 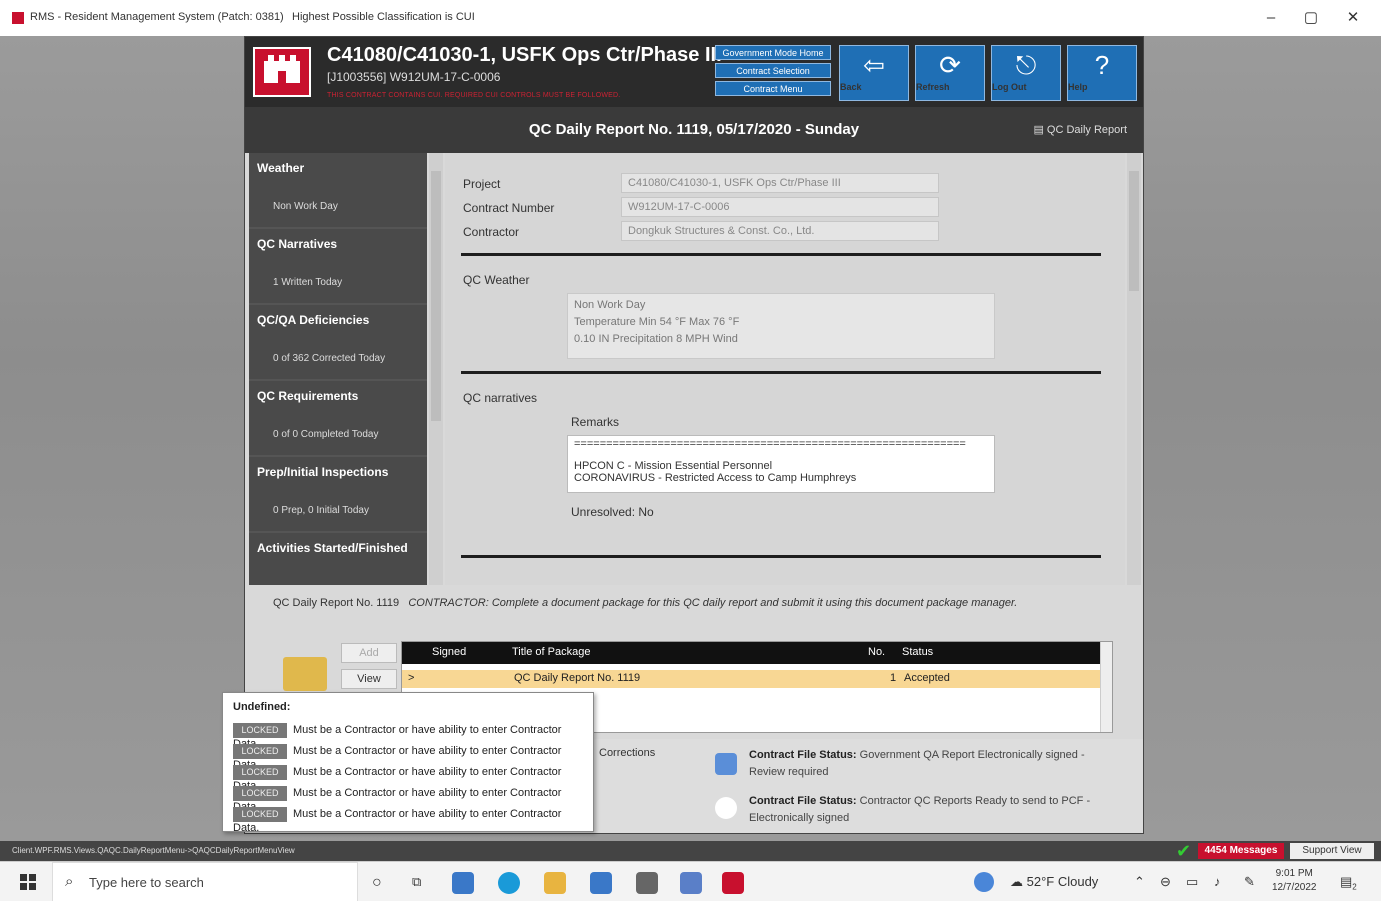 I want to click on close-window-button: ✕, so click(x=1353, y=18).